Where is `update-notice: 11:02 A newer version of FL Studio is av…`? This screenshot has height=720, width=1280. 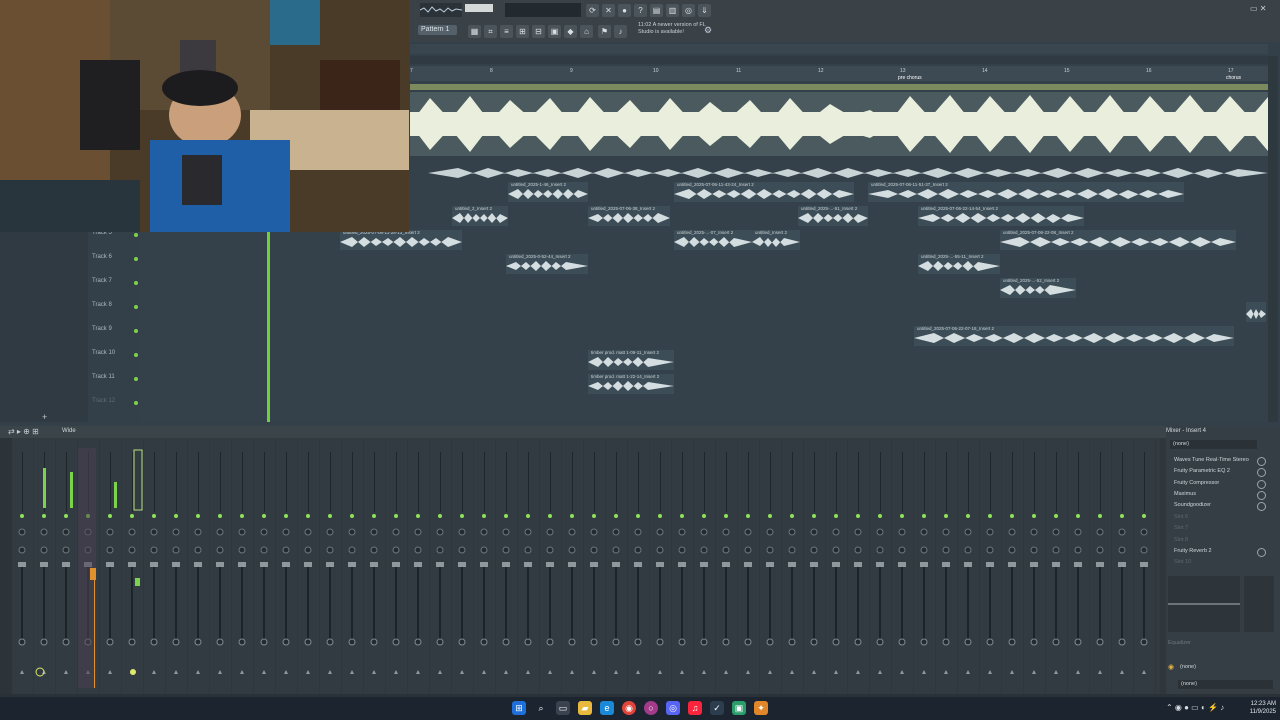
update-notice: 11:02 A newer version of FL Studio is av… is located at coordinates (673, 29).